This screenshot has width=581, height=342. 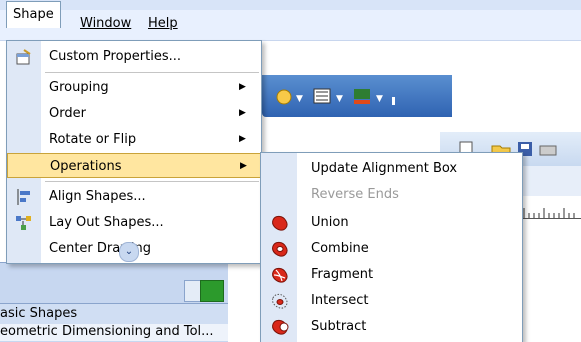 I want to click on ruler-ticks, so click(x=549, y=213).